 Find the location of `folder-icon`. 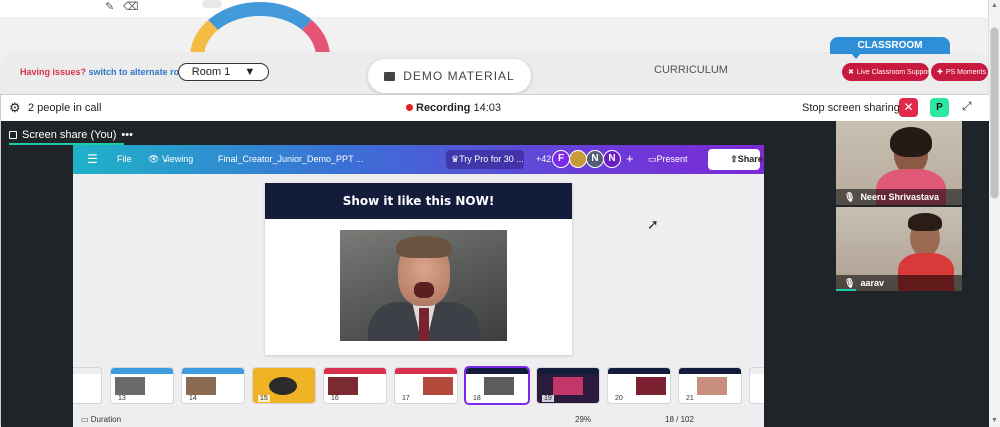

folder-icon is located at coordinates (390, 76).